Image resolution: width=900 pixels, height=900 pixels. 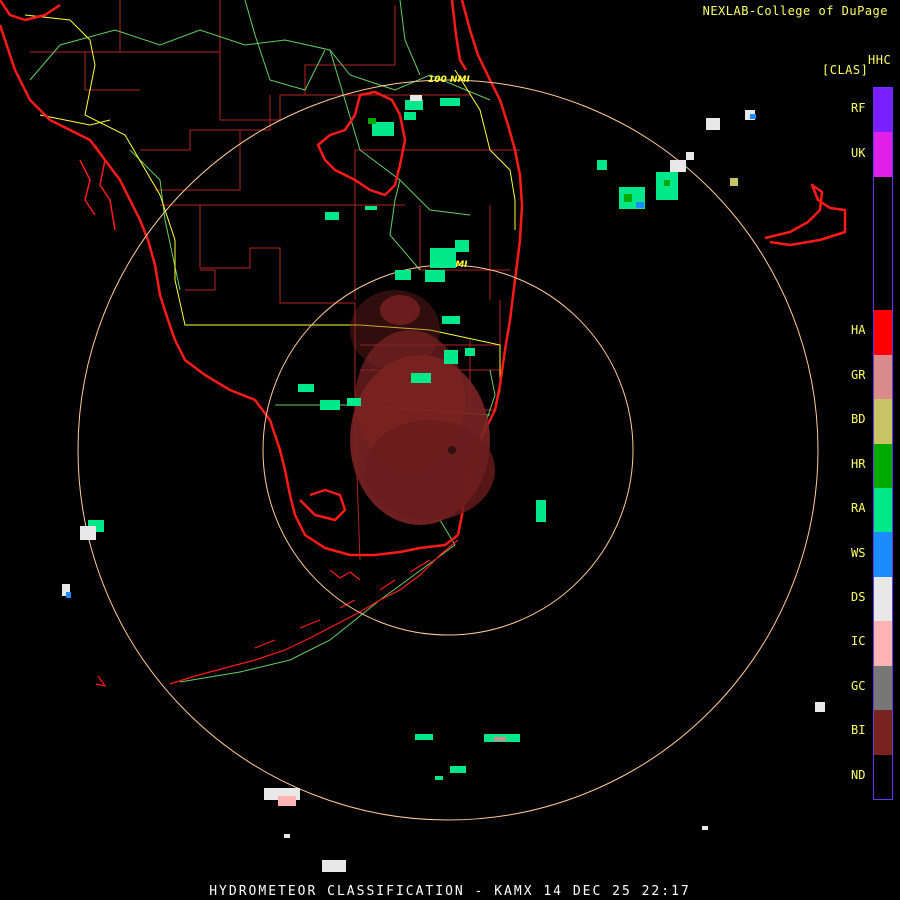 I want to click on legend-swatch-ic, so click(x=883, y=643).